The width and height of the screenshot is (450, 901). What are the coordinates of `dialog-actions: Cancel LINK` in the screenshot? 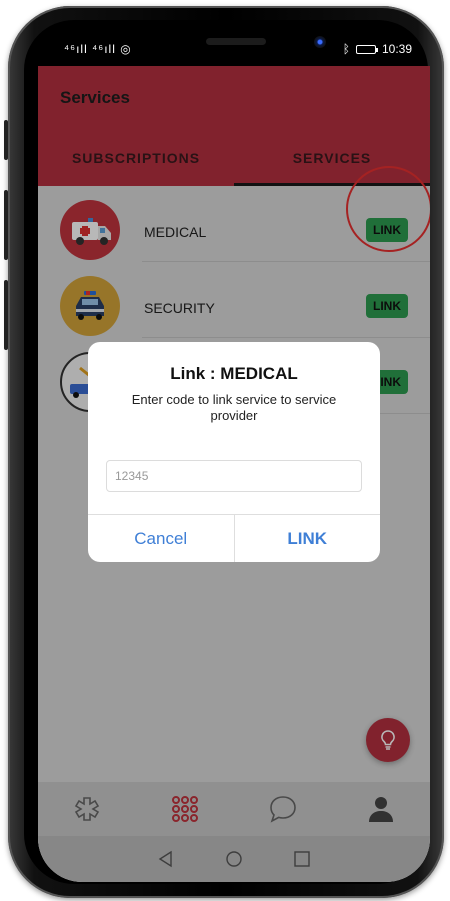 It's located at (234, 538).